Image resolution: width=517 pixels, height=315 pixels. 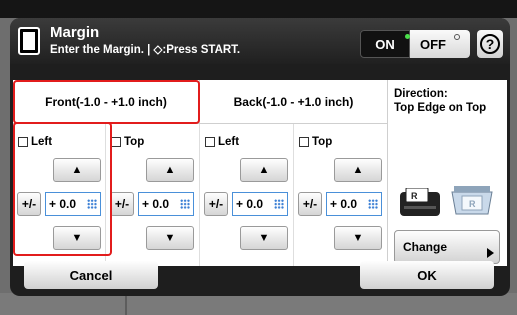 I want to click on back-top-plus-minus-button: +/-, so click(x=310, y=204).